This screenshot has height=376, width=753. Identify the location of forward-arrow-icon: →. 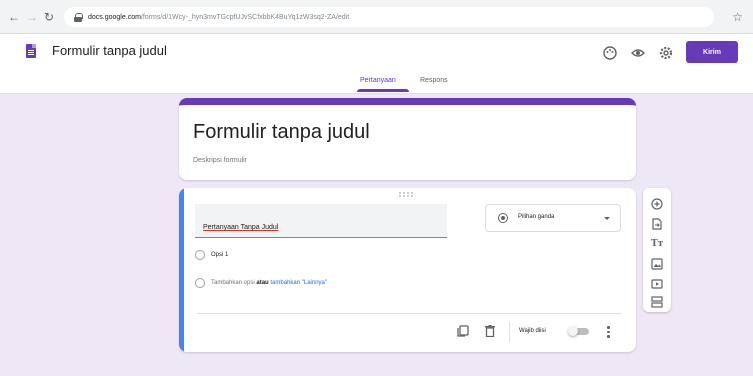
(32, 17).